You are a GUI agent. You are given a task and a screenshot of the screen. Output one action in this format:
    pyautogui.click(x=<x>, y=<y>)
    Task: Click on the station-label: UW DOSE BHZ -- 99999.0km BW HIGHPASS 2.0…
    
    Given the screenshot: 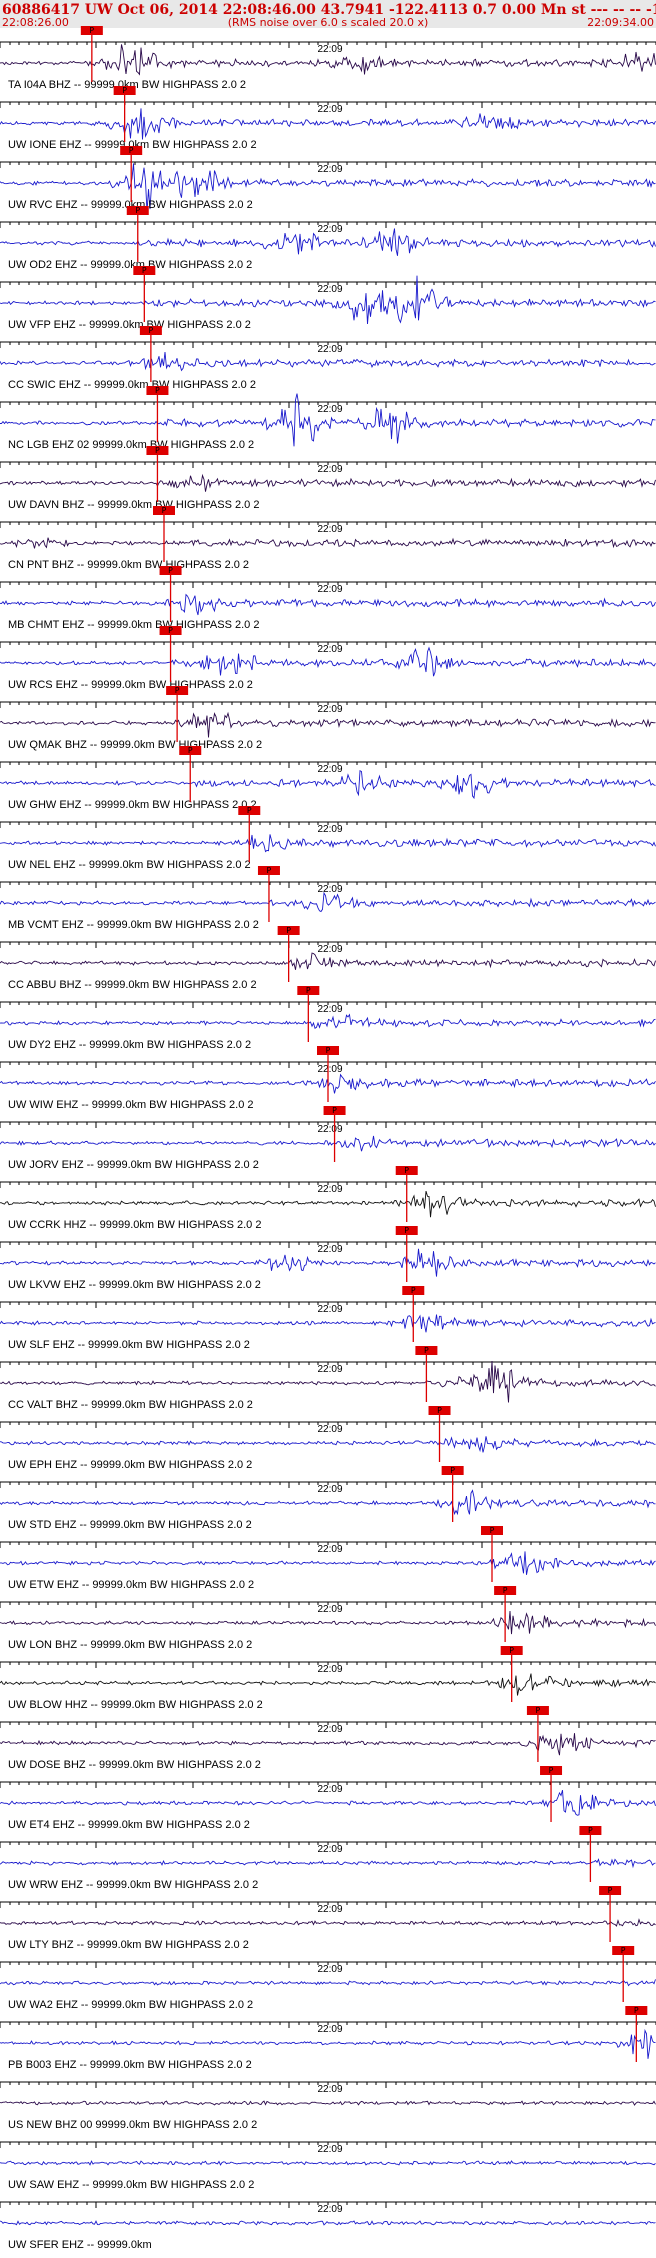 What is the action you would take?
    pyautogui.click(x=134, y=1765)
    